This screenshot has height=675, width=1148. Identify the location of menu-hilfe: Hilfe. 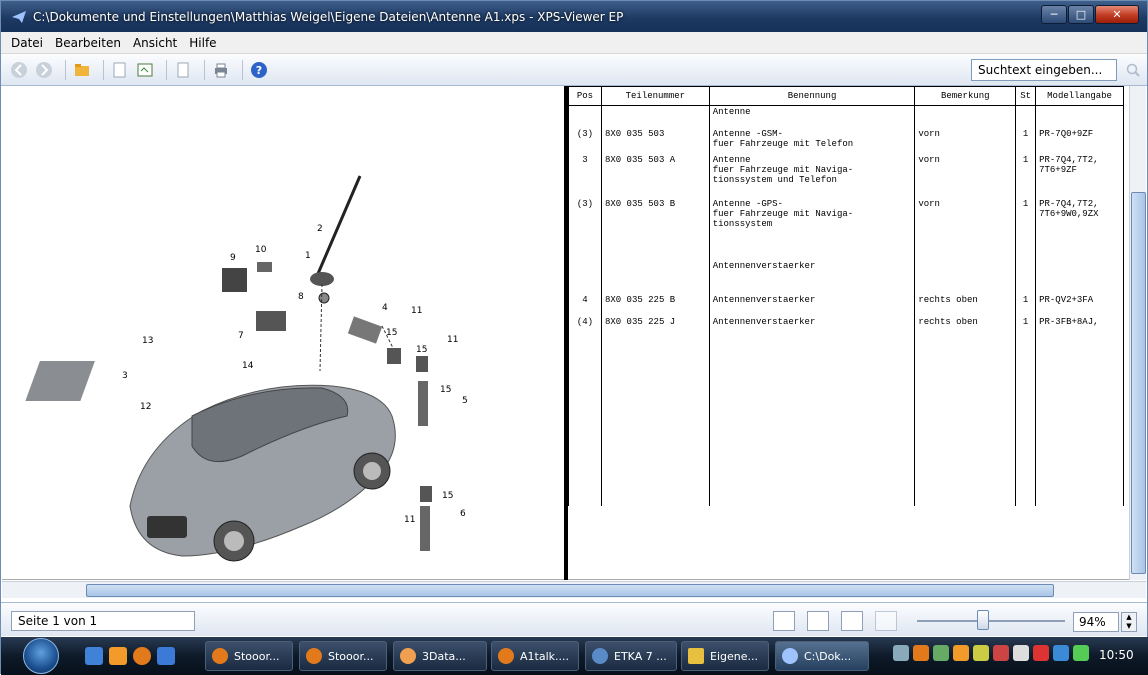
(202, 43).